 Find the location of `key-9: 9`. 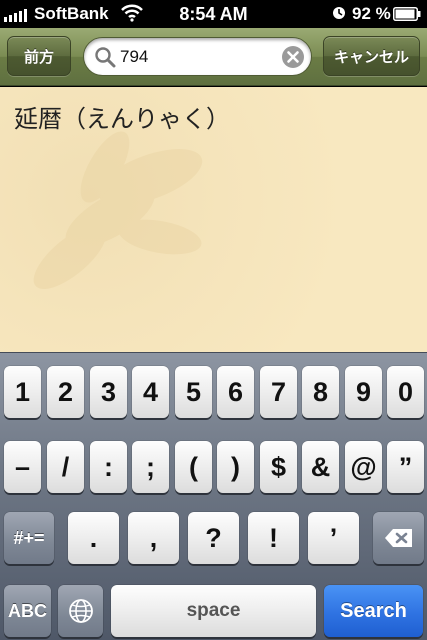

key-9: 9 is located at coordinates (363, 392).